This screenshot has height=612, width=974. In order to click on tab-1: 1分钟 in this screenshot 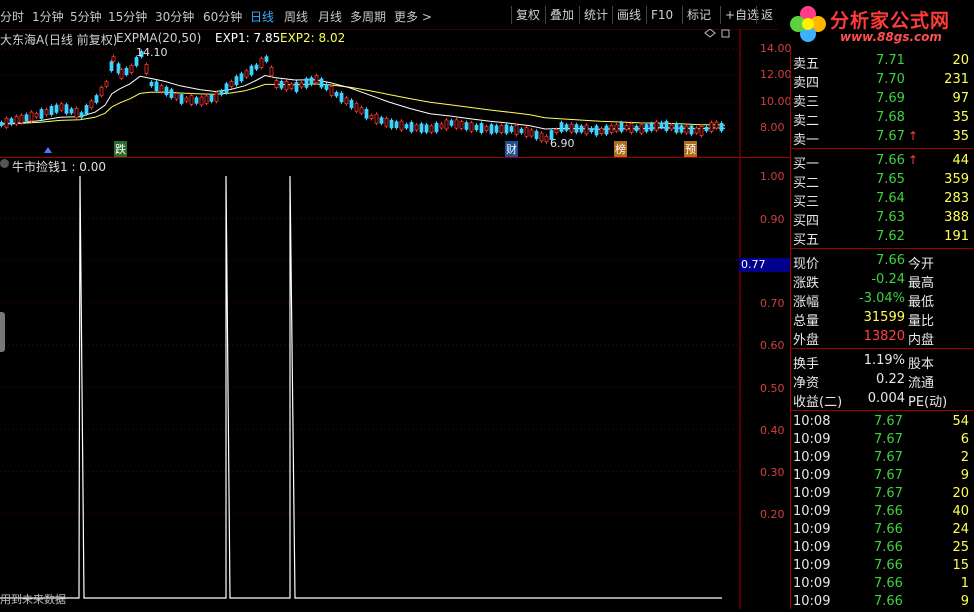, I will do `click(48, 16)`.